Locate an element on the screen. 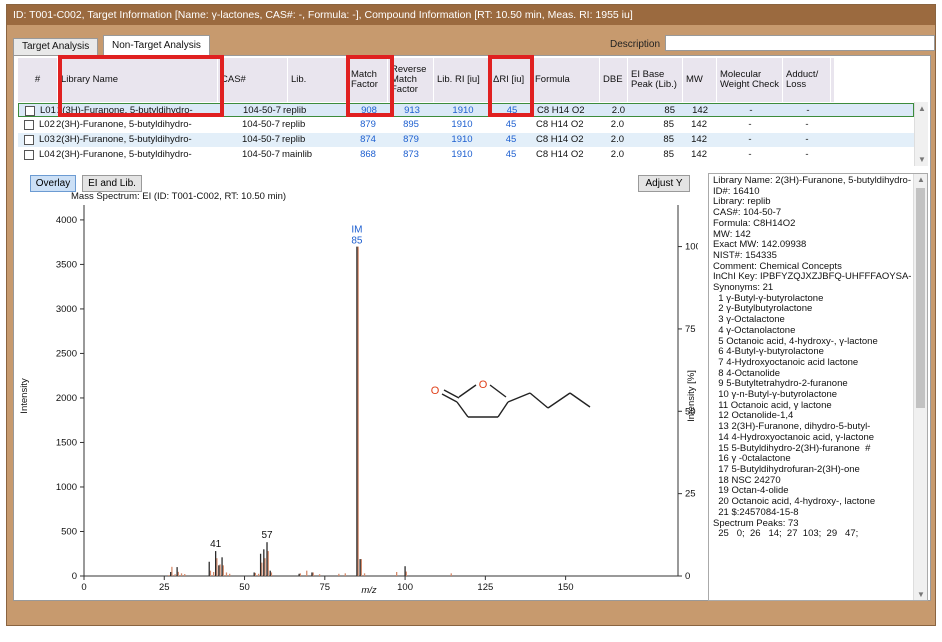 This screenshot has width=942, height=642. y-right-tick-label: 75 is located at coordinates (690, 329).